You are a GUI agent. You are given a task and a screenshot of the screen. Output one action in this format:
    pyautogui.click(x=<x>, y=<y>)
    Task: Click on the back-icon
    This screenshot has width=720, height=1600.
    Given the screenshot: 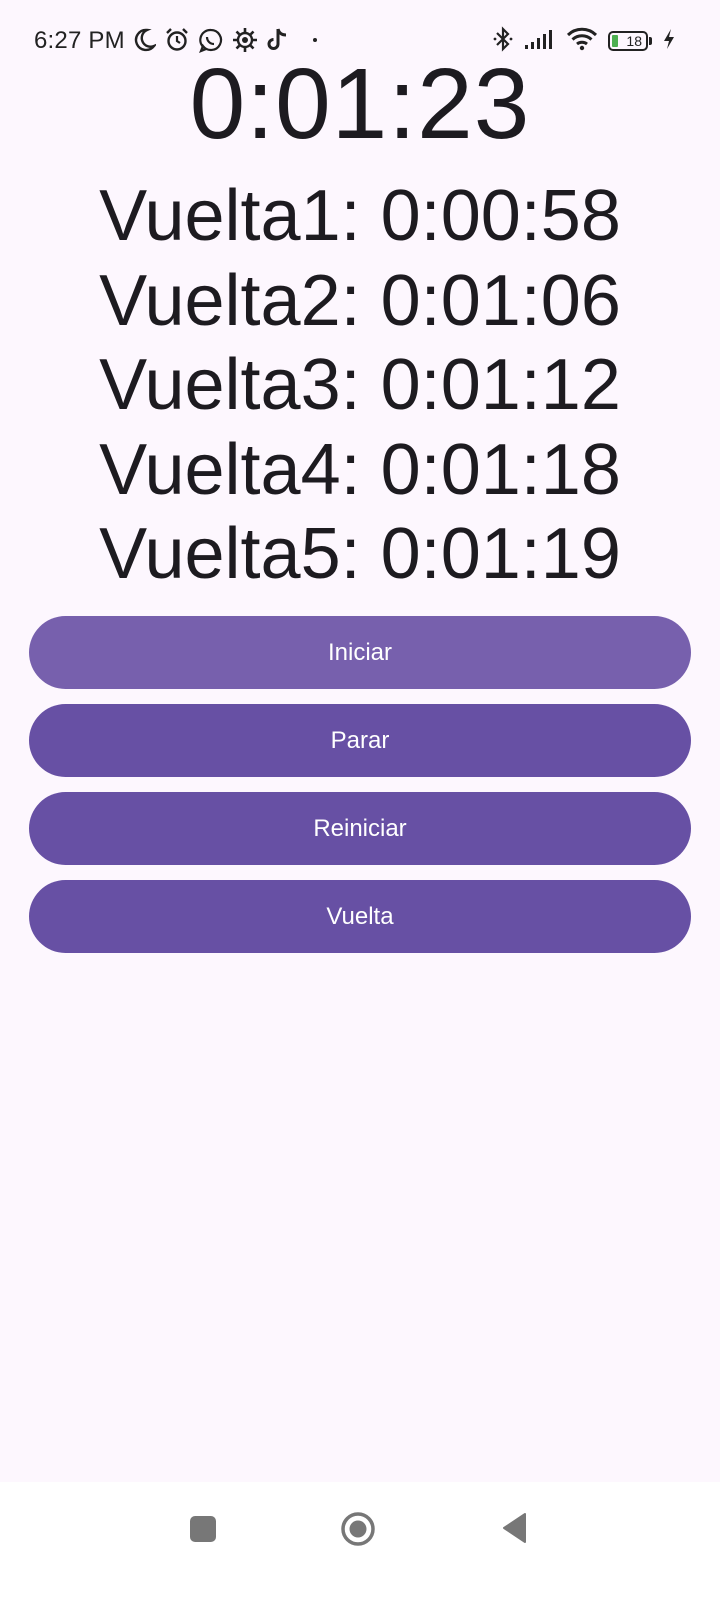 What is the action you would take?
    pyautogui.click(x=514, y=1528)
    